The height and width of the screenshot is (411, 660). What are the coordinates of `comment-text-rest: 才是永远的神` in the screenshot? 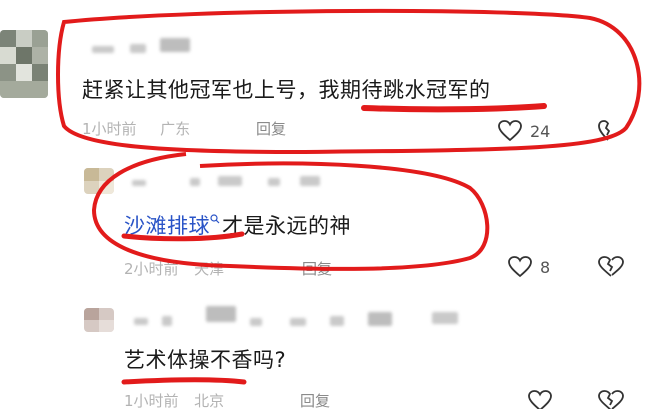 It's located at (286, 226).